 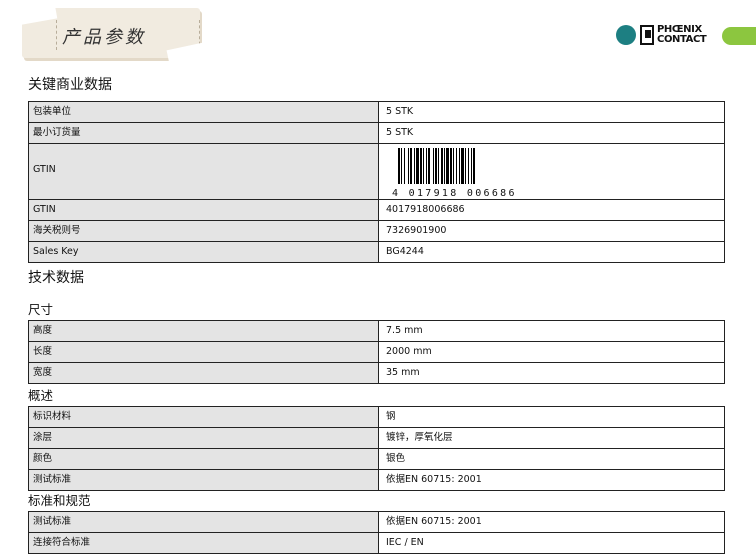 I want to click on row-key: 连接符合标准, so click(x=204, y=543).